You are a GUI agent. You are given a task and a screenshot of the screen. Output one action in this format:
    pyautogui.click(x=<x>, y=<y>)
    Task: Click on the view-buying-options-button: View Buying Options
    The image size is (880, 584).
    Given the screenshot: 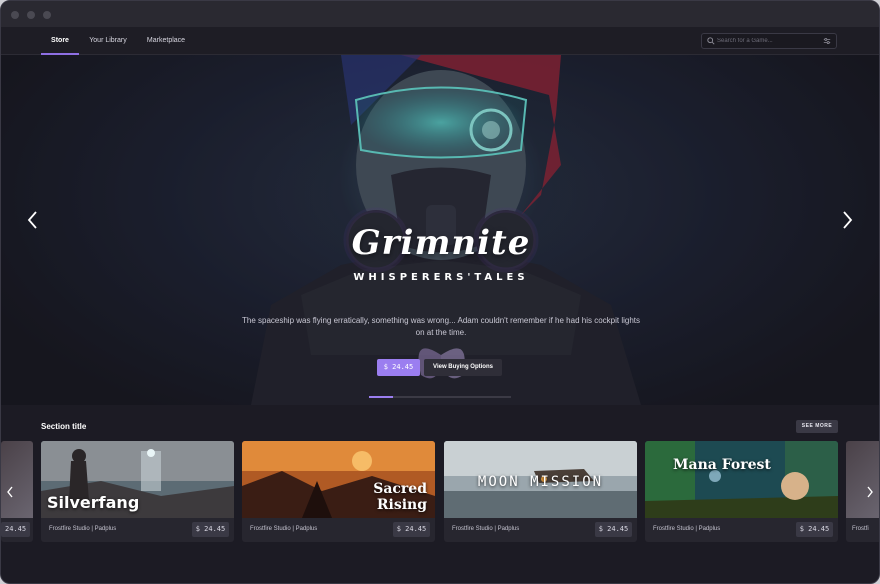 What is the action you would take?
    pyautogui.click(x=463, y=367)
    